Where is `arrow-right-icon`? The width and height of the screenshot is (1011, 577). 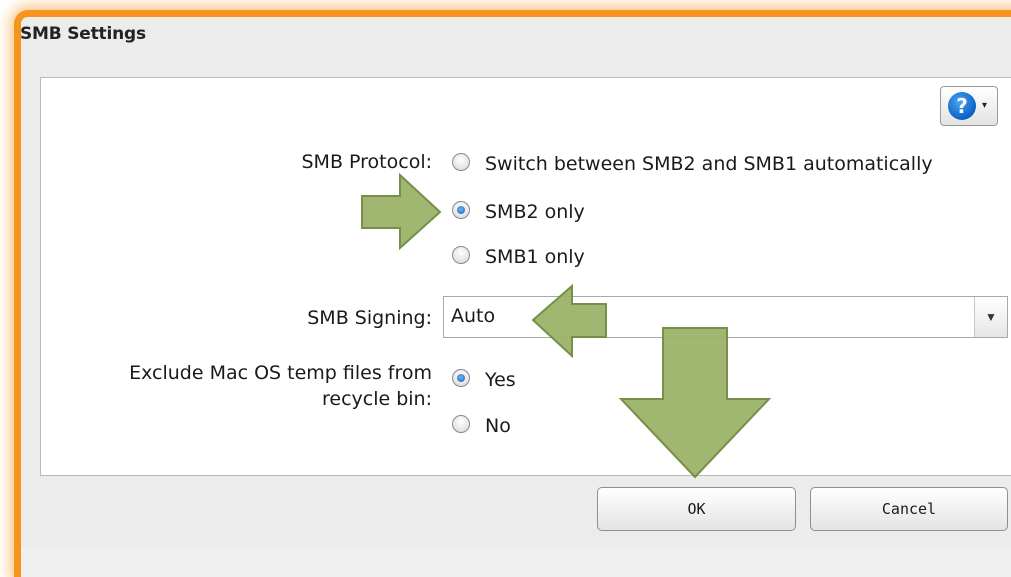 arrow-right-icon is located at coordinates (401, 211).